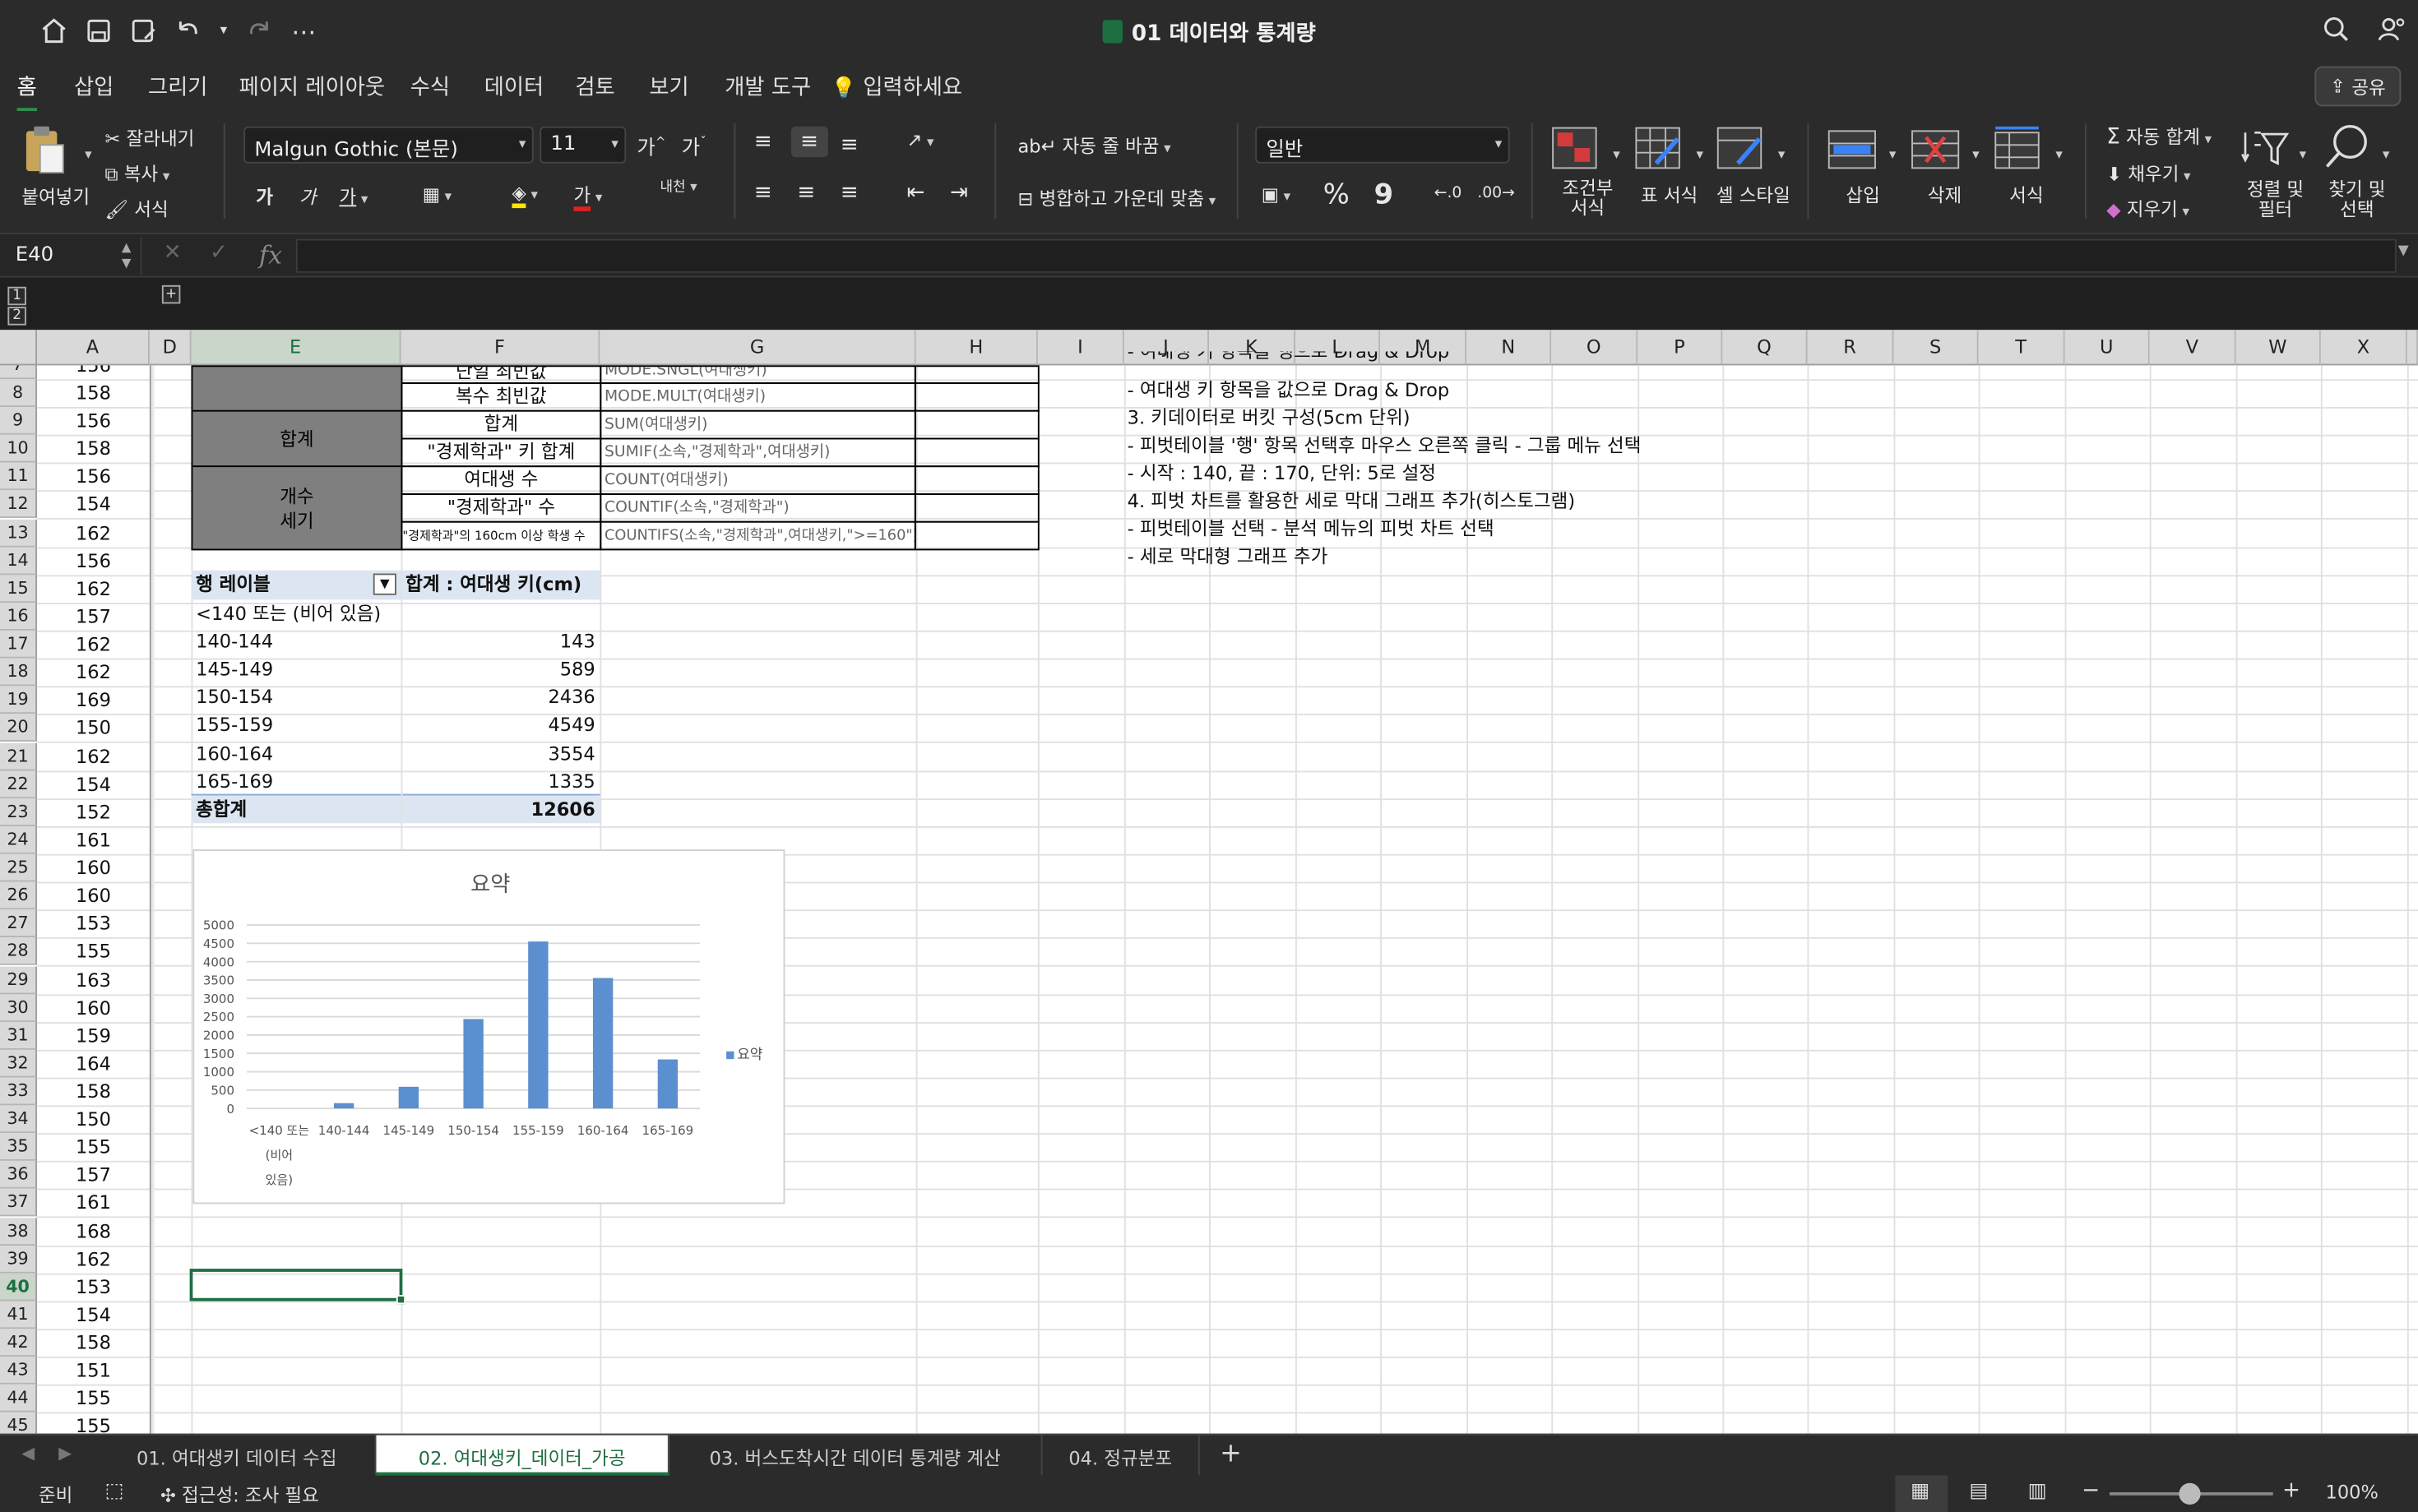 The height and width of the screenshot is (1512, 2418). Describe the element at coordinates (18, 1315) in the screenshot. I see `row-header-41: 41` at that location.